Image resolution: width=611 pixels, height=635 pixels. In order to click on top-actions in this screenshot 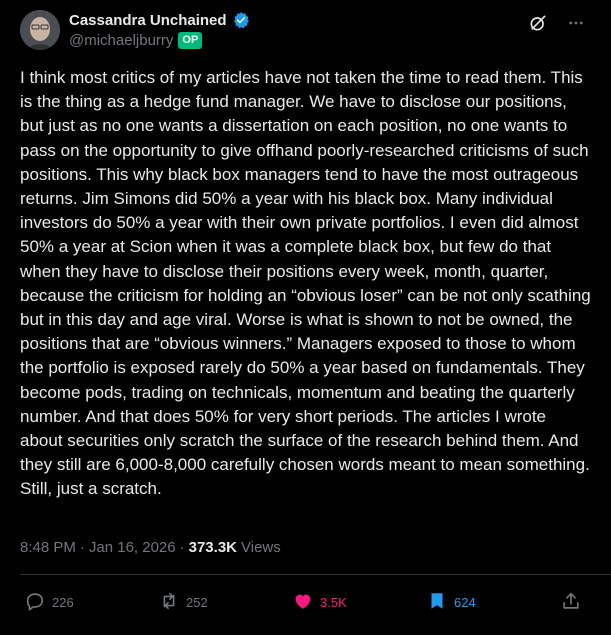, I will do `click(557, 23)`.